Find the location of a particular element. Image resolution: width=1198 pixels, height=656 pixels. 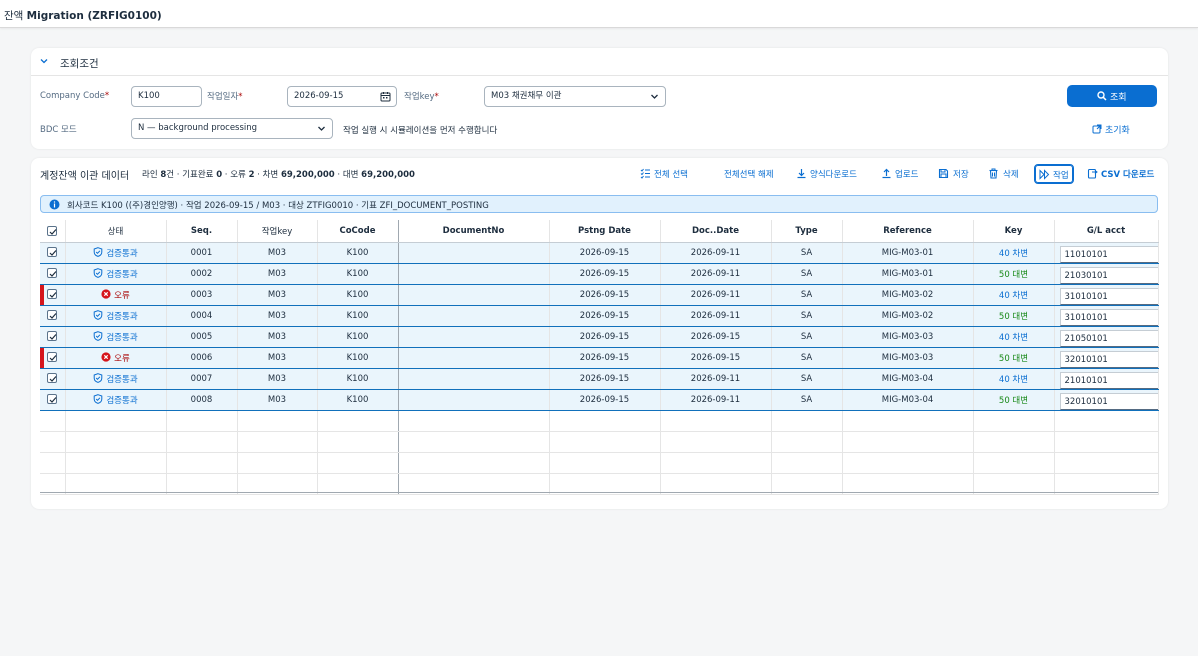

upload-button: 업로드 is located at coordinates (902, 174).